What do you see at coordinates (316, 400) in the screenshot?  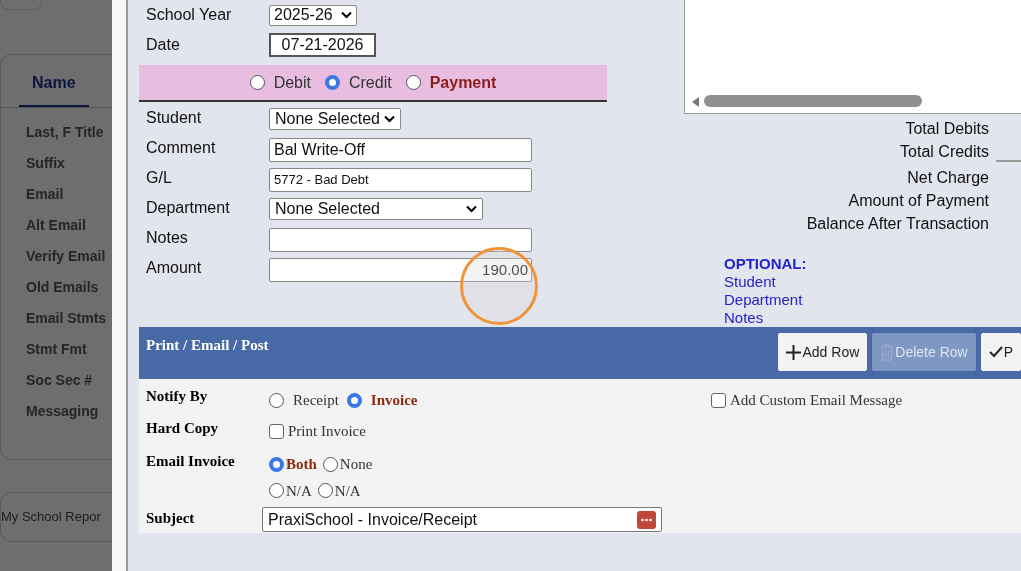 I see `radio-label: Receipt` at bounding box center [316, 400].